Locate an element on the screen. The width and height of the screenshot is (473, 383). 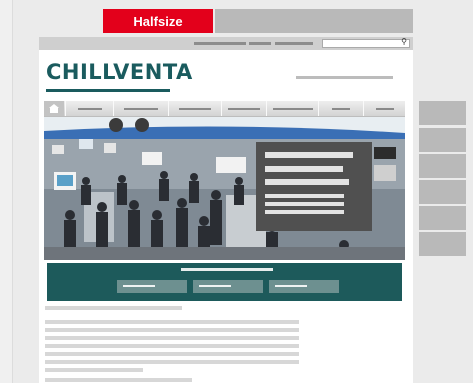
halfsize-button: Halfsize is located at coordinates (158, 21).